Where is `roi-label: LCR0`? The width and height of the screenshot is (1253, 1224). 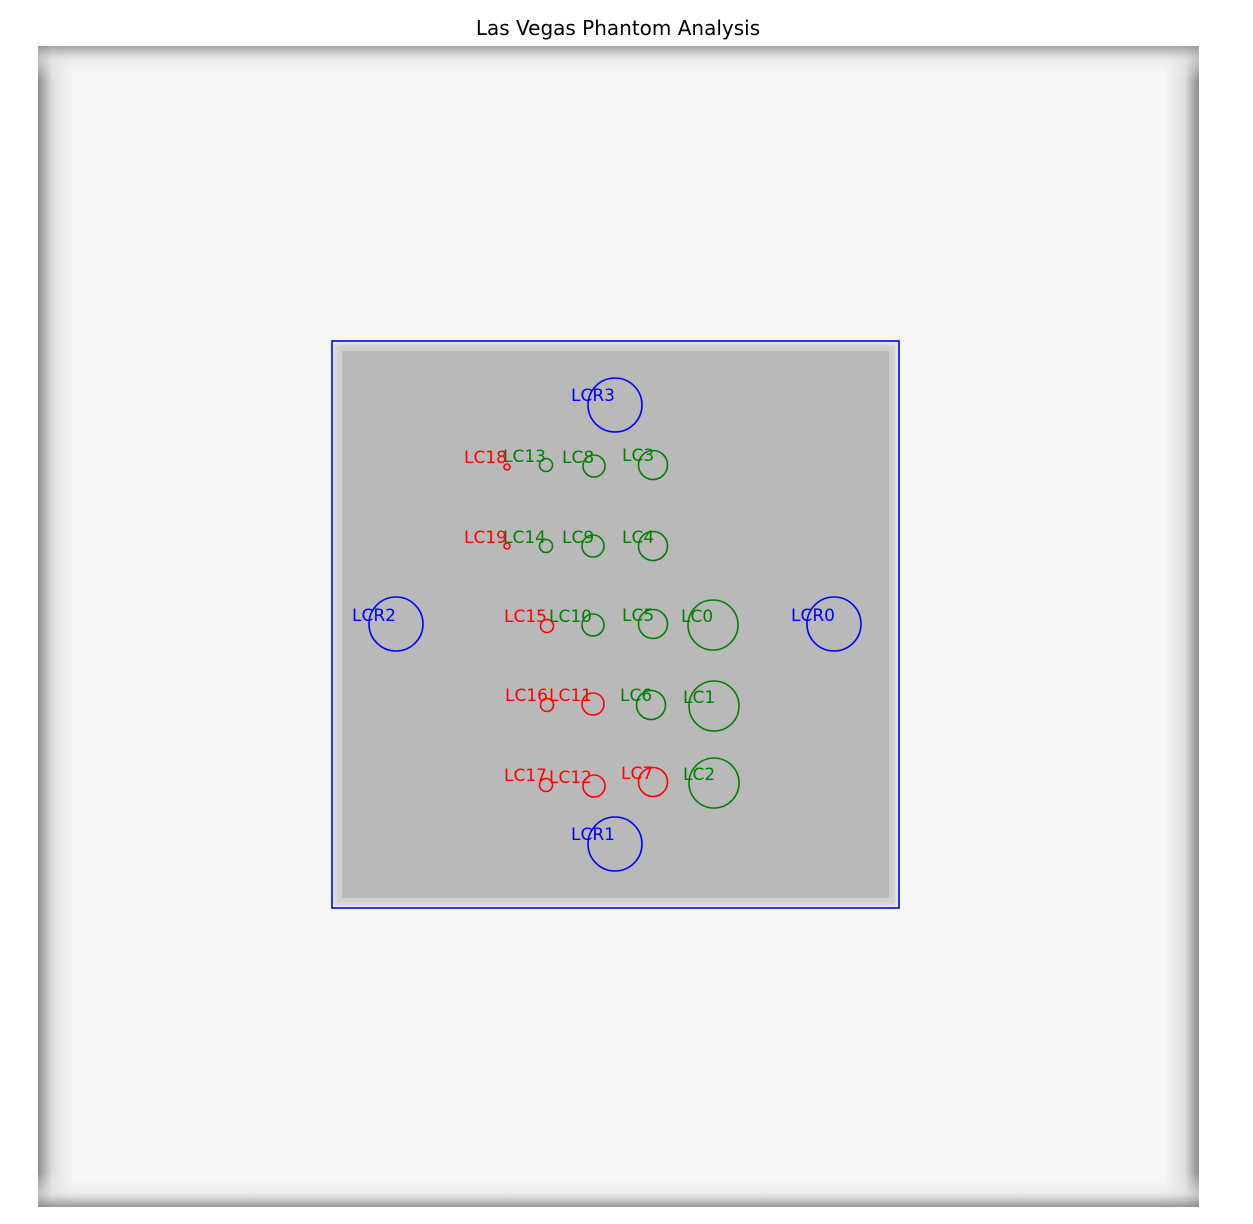 roi-label: LCR0 is located at coordinates (813, 616).